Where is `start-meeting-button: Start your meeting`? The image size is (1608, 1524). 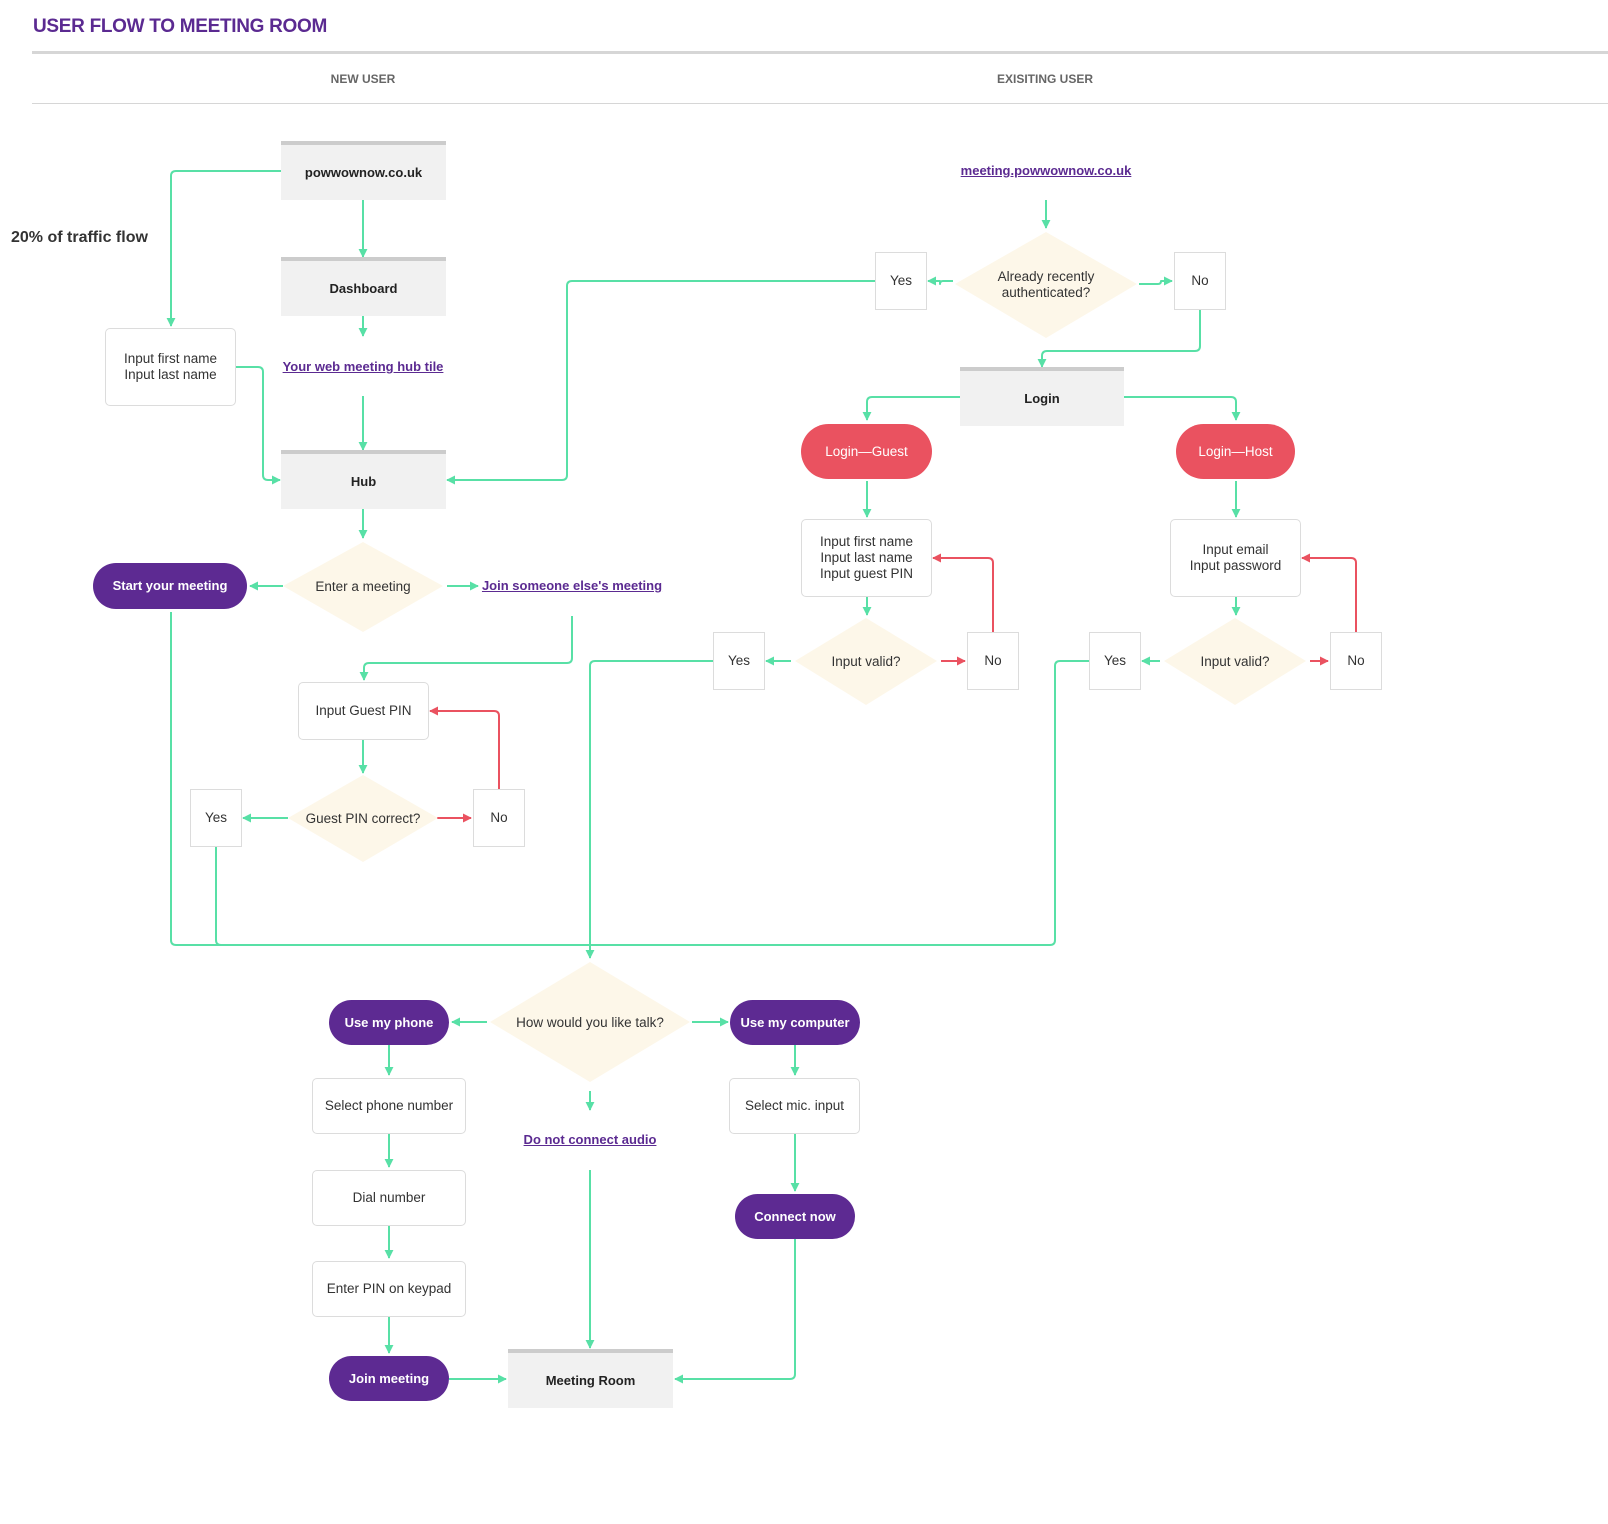
start-meeting-button: Start your meeting is located at coordinates (170, 586).